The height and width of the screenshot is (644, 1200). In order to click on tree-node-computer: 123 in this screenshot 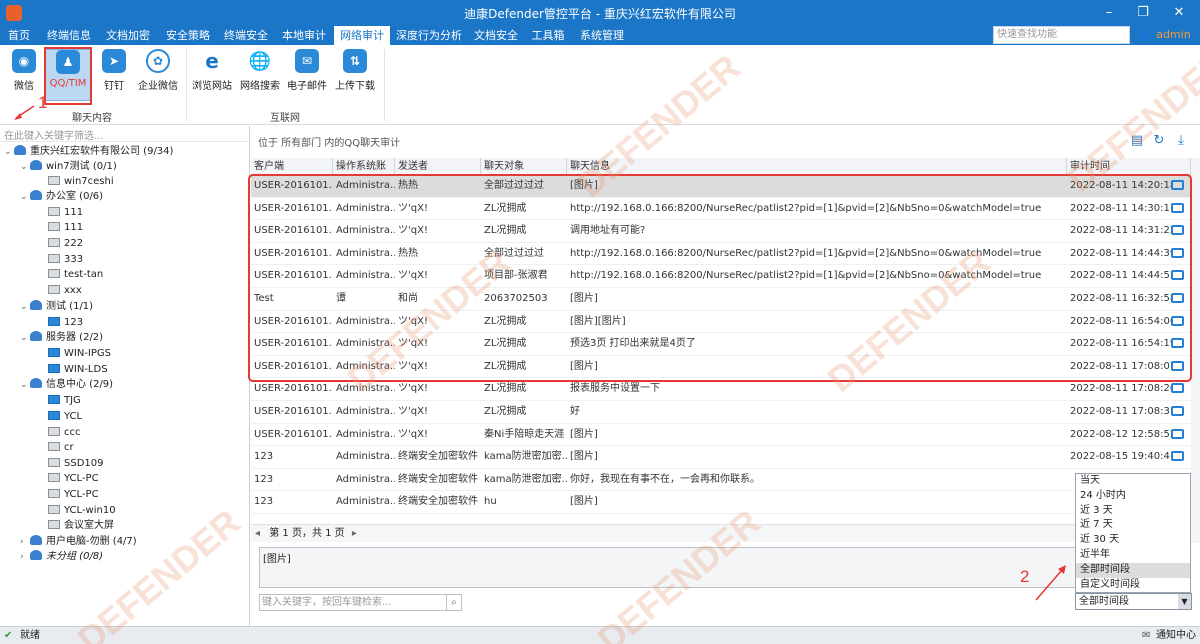, I will do `click(65, 322)`.